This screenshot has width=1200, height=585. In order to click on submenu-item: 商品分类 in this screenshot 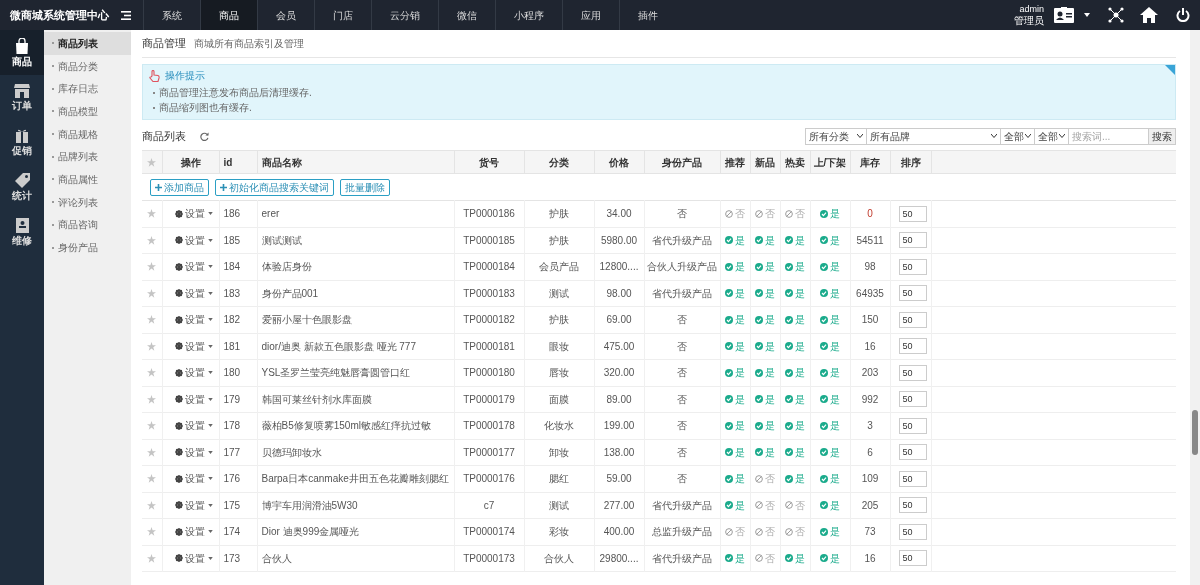, I will do `click(87, 66)`.